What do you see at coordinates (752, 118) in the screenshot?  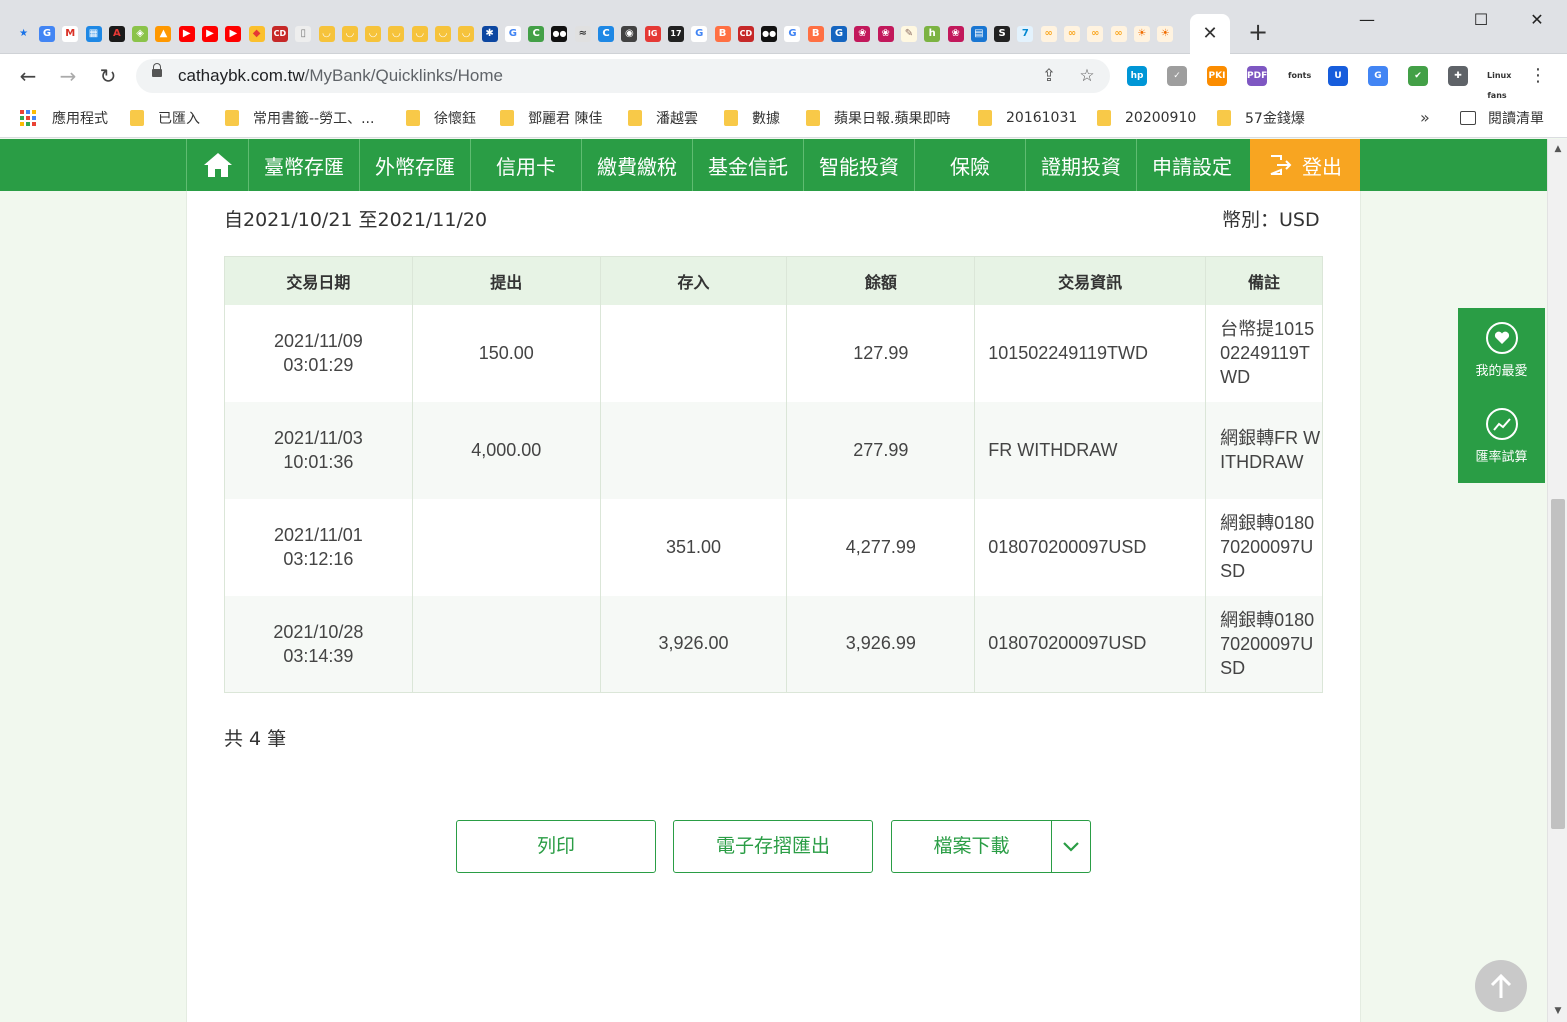 I see `bookmark-folder: 數據` at bounding box center [752, 118].